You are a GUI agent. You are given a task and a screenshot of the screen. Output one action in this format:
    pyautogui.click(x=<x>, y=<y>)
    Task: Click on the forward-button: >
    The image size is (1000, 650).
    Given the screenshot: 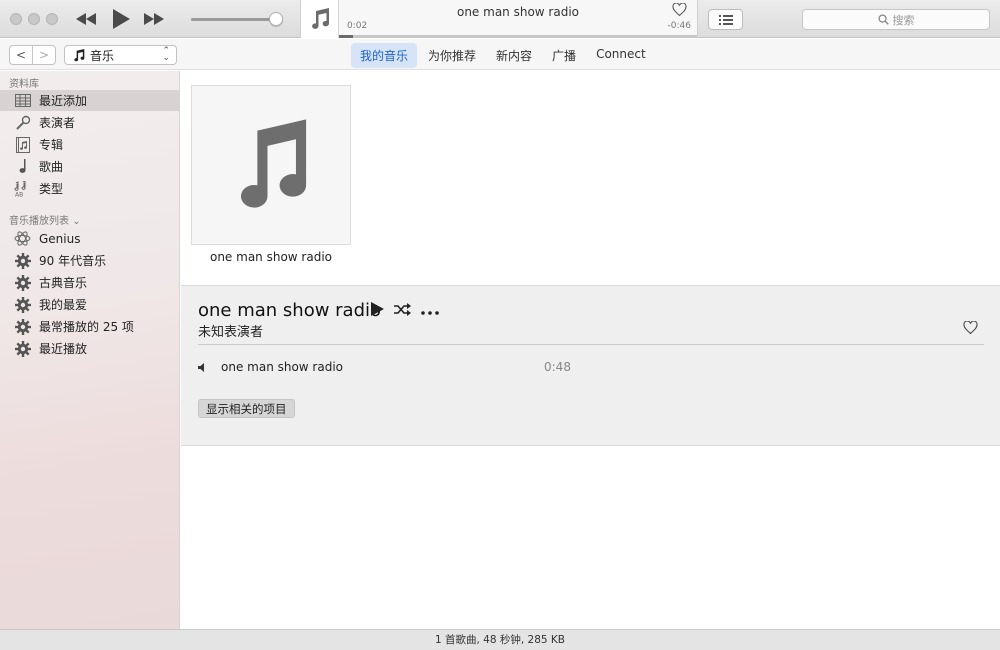 What is the action you would take?
    pyautogui.click(x=43, y=55)
    